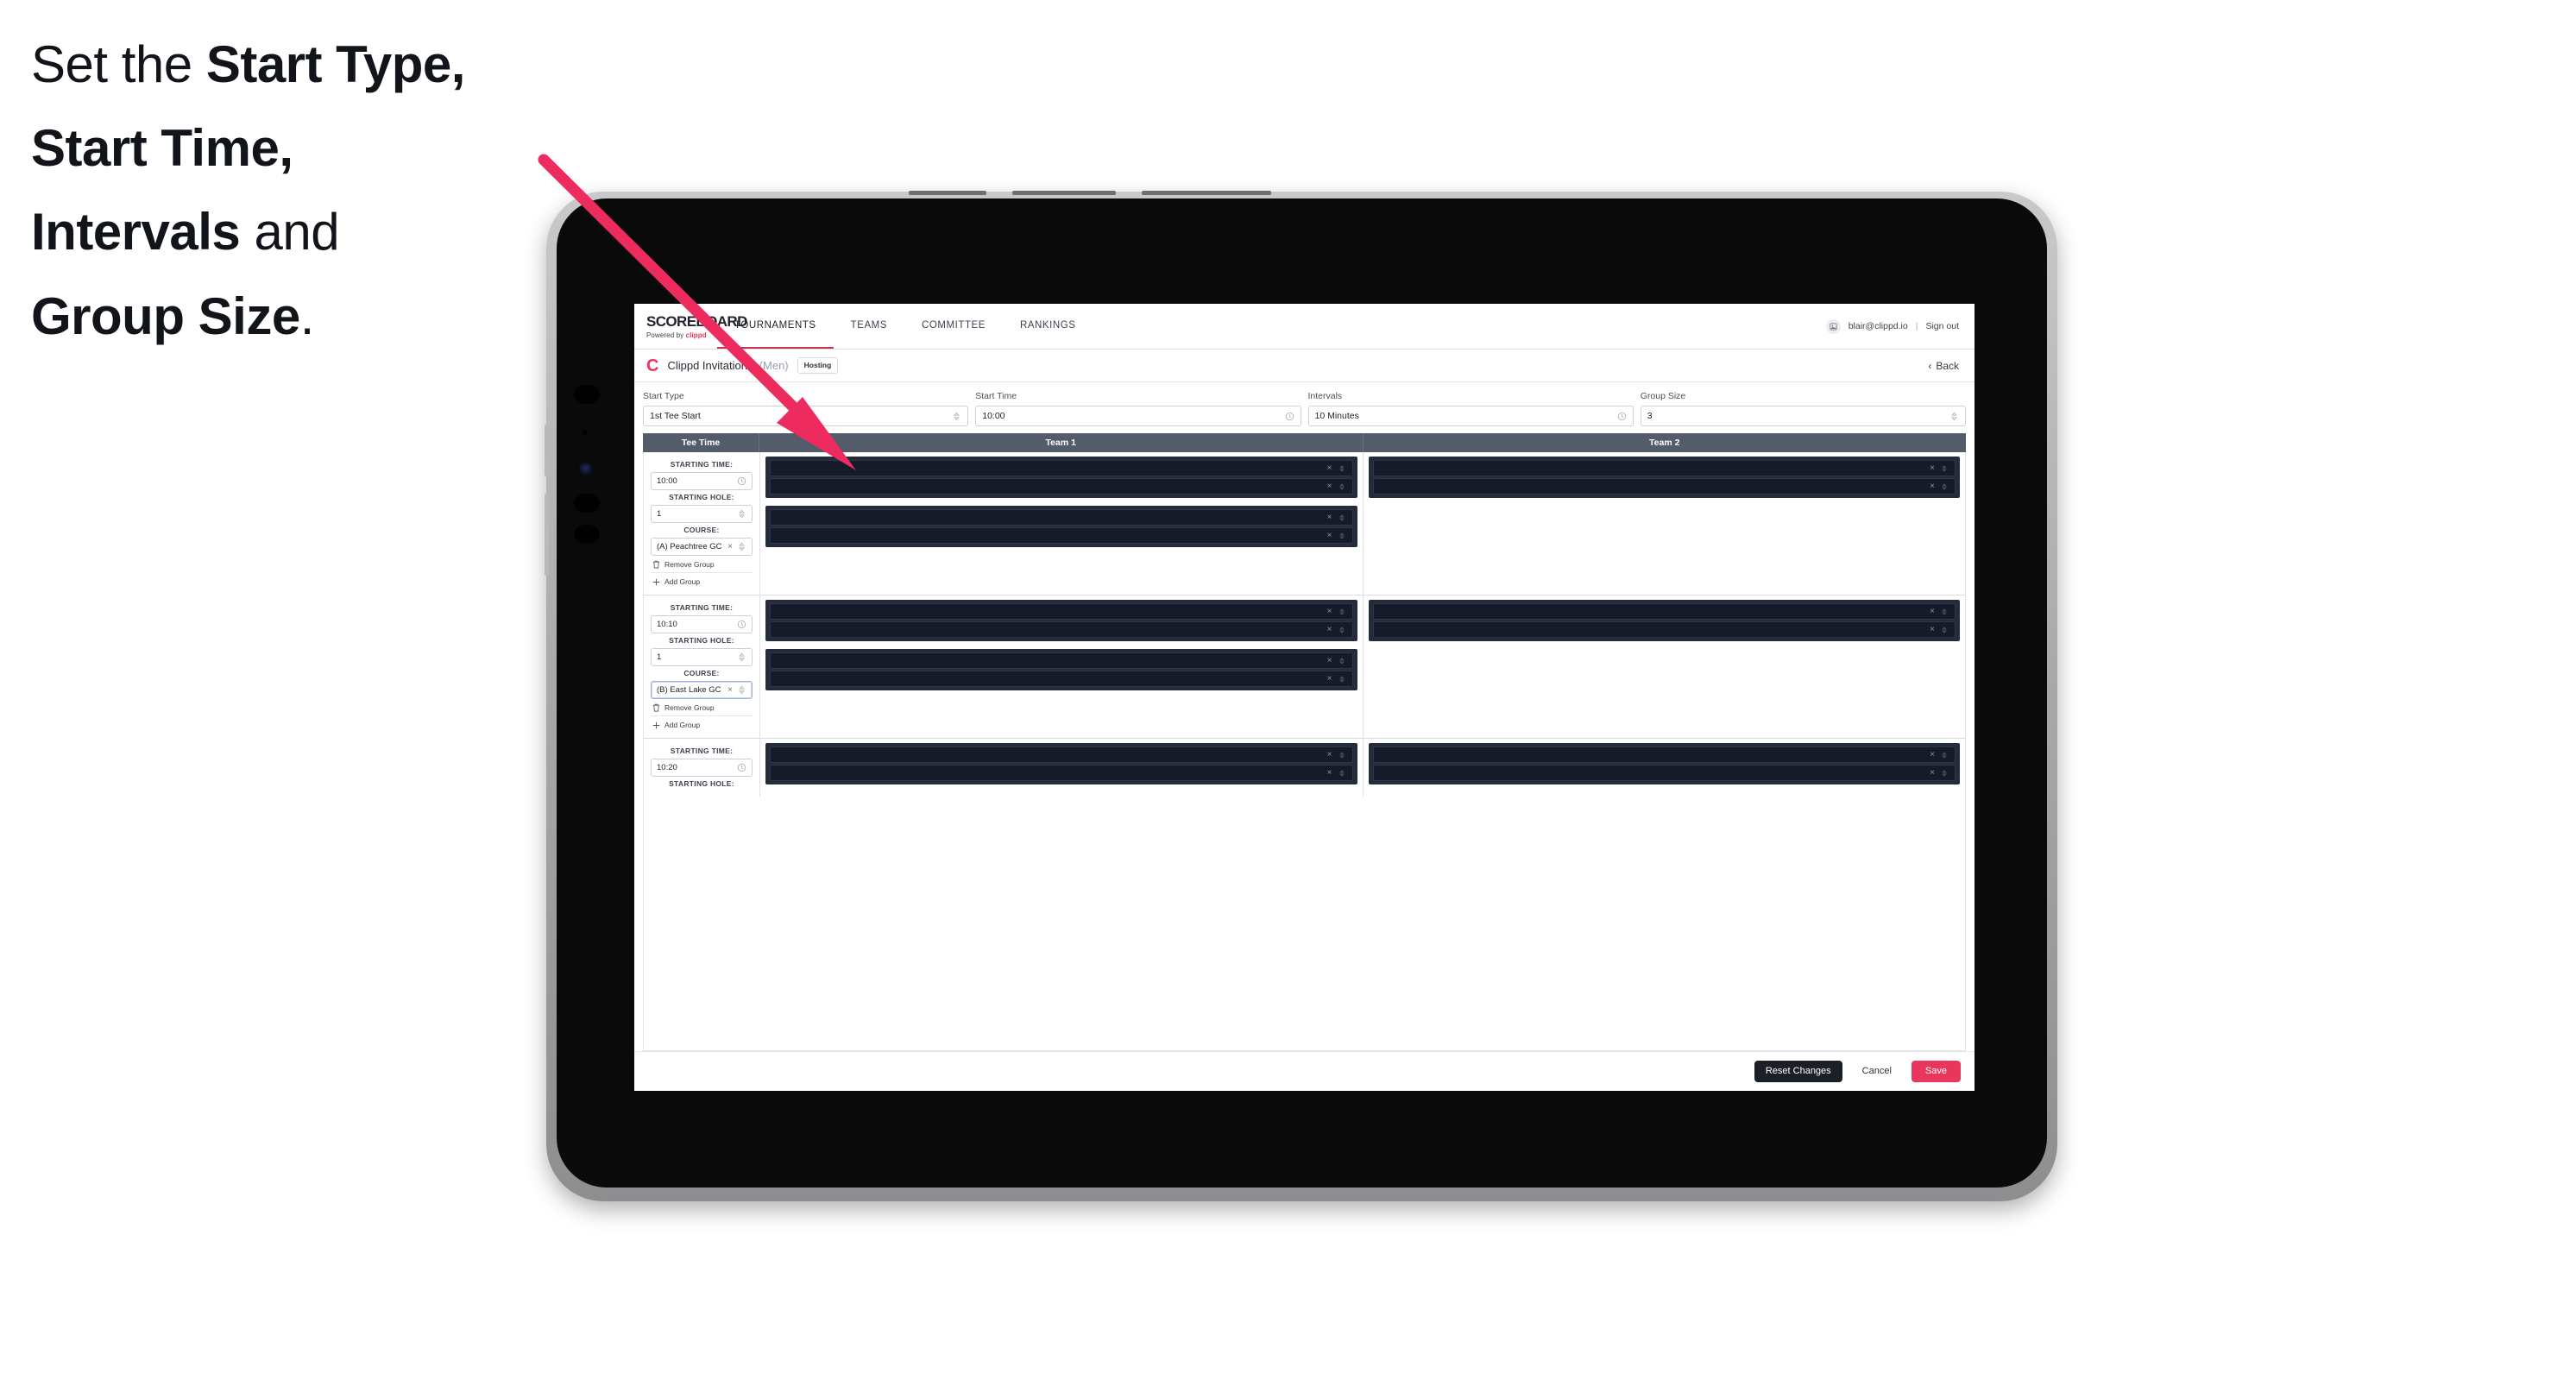 The width and height of the screenshot is (2576, 1386). Describe the element at coordinates (675, 416) in the screenshot. I see `start-type-value: 1st Tee Start` at that location.